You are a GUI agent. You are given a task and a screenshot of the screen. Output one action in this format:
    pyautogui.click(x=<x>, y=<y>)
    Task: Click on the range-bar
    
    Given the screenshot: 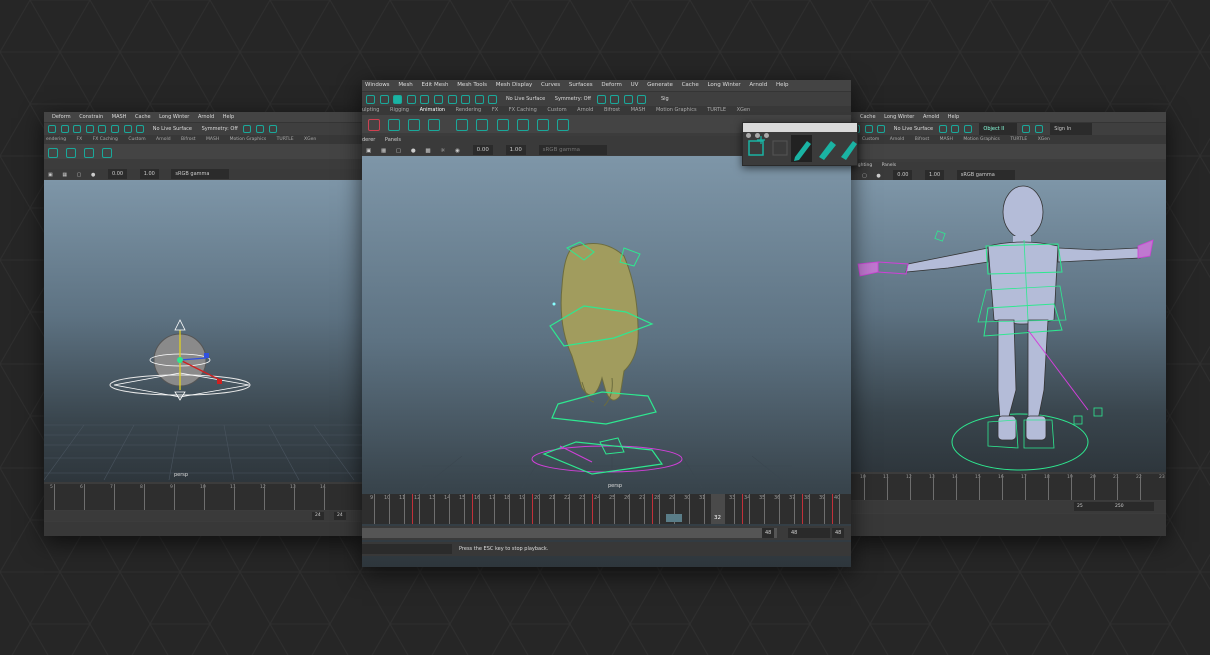 What is the action you would take?
    pyautogui.click(x=569, y=533)
    